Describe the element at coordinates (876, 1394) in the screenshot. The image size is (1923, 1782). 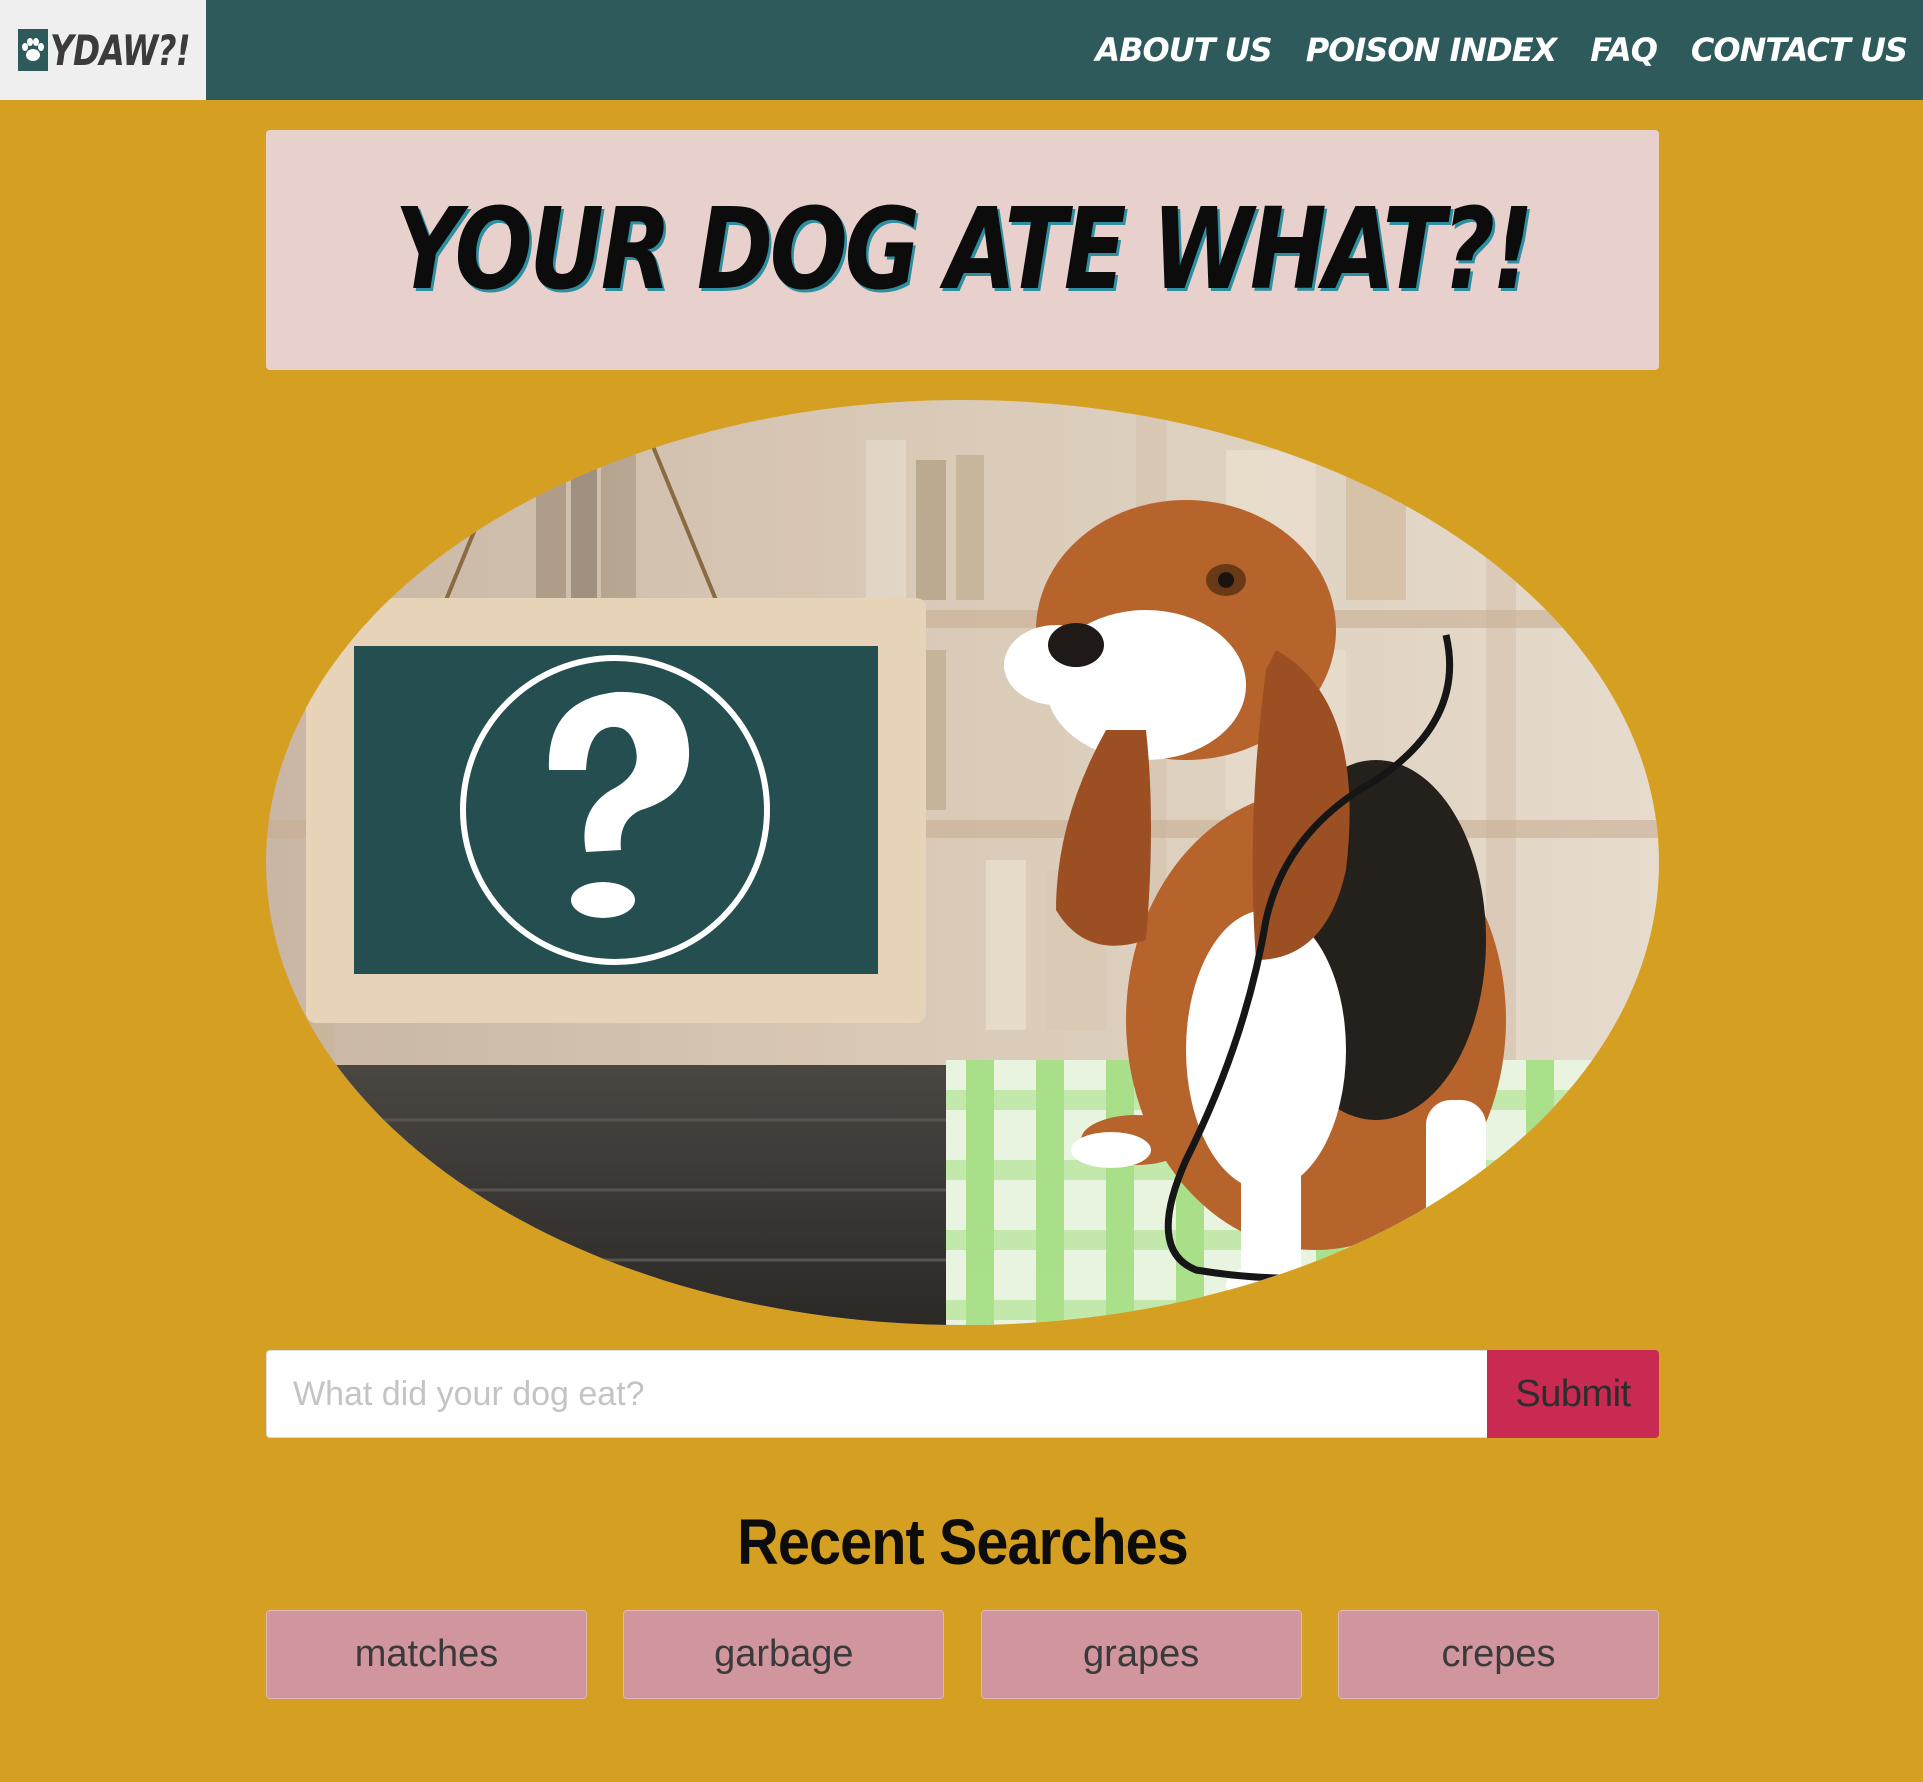
I see `search-input` at that location.